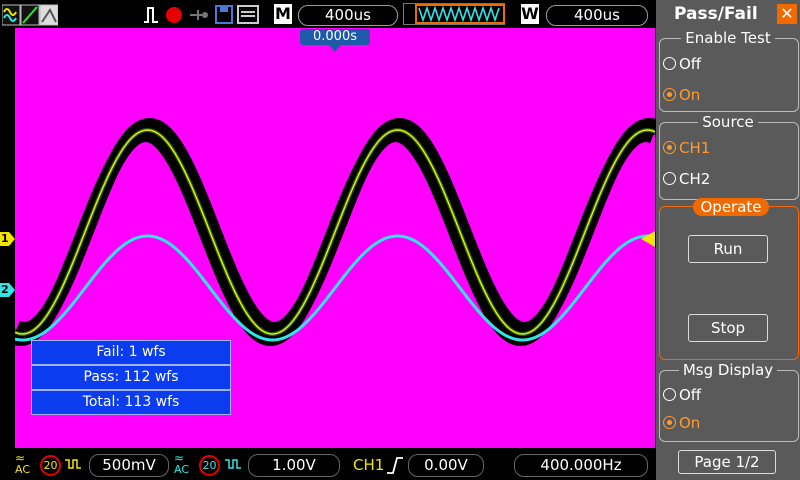  What do you see at coordinates (686, 148) in the screenshot?
I see `source-ch1: CH1` at bounding box center [686, 148].